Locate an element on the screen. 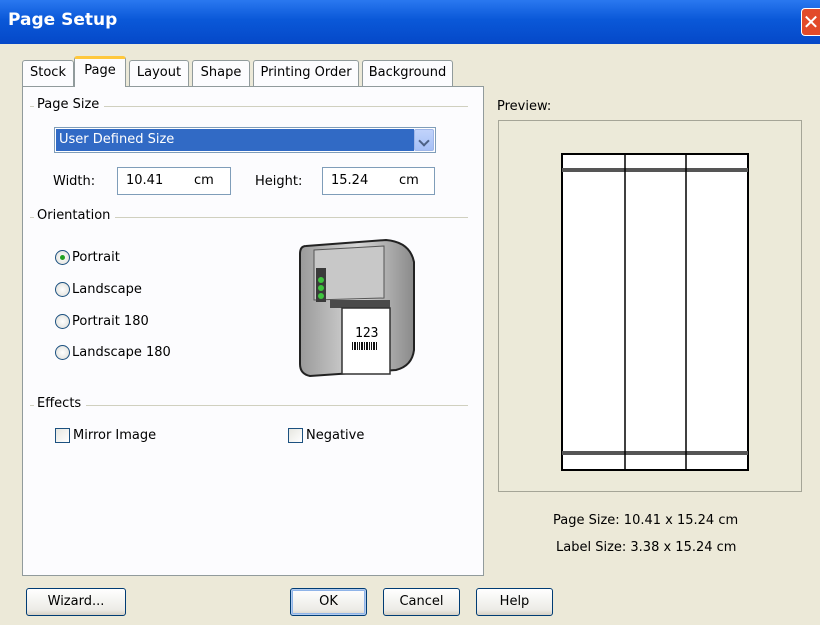 This screenshot has width=820, height=625. label-size-info: Label Size: 3.38 x 15.24 cm is located at coordinates (646, 547).